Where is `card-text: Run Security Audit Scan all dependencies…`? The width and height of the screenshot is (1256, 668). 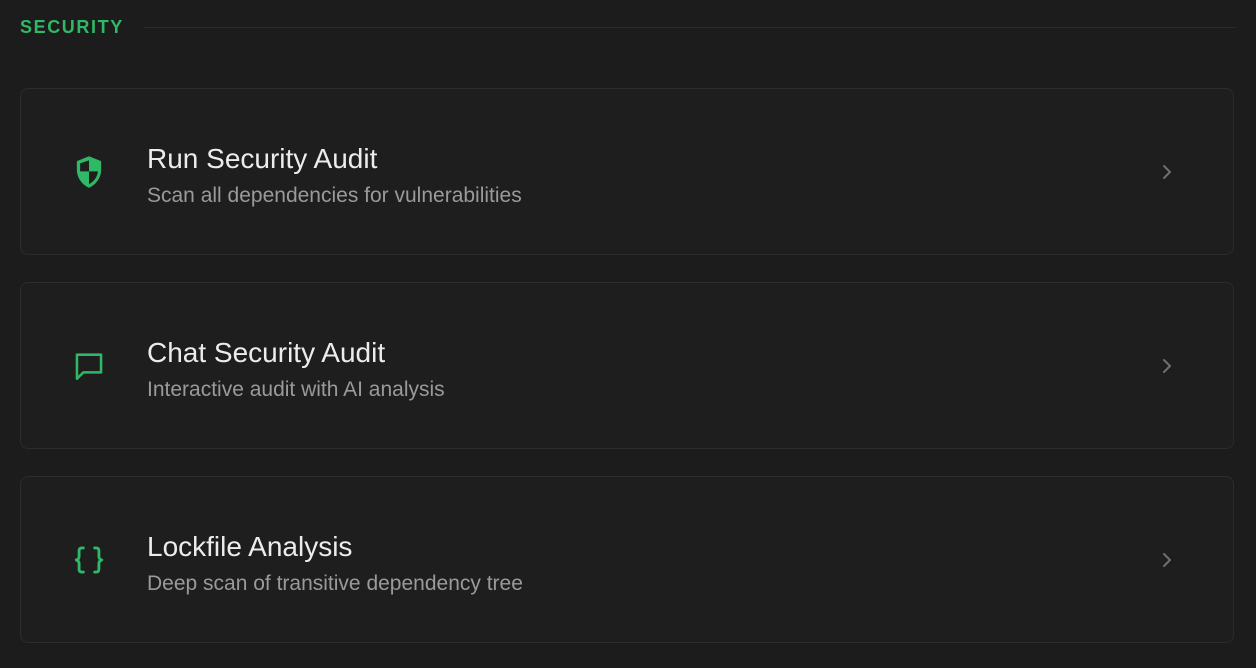
card-text: Run Security Audit Scan all dependencies… is located at coordinates (334, 176).